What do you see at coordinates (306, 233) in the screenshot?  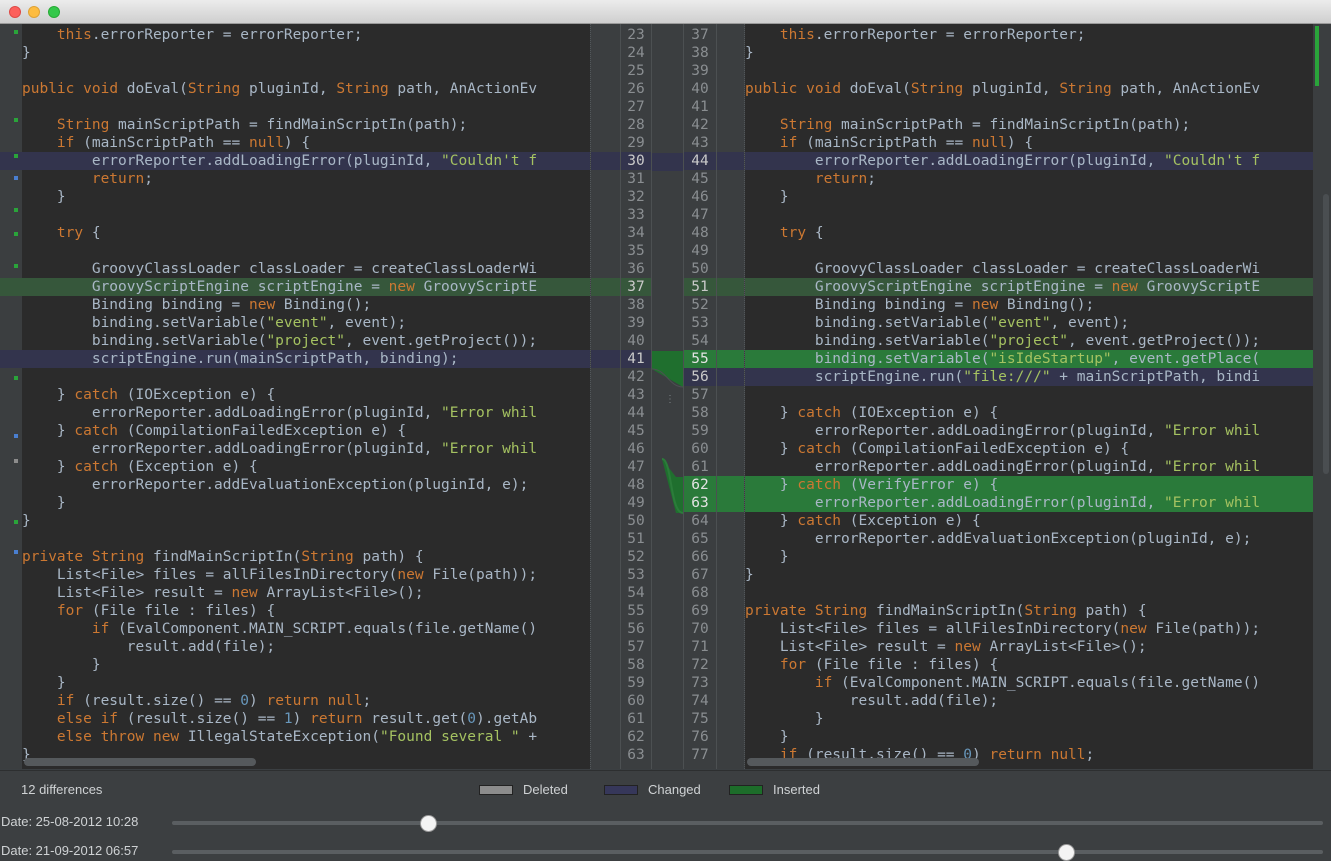 I see `left-code-line: try {` at bounding box center [306, 233].